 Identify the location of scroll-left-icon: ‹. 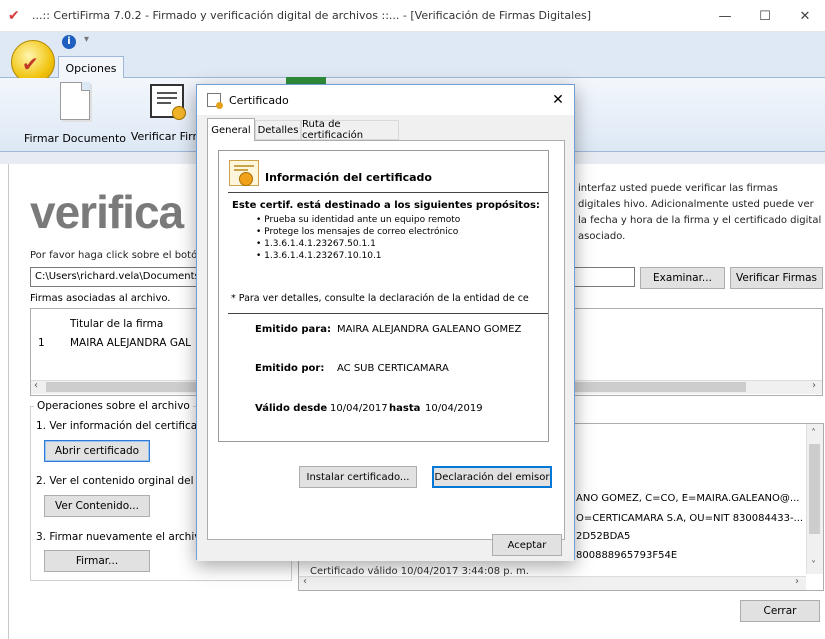
(36, 385).